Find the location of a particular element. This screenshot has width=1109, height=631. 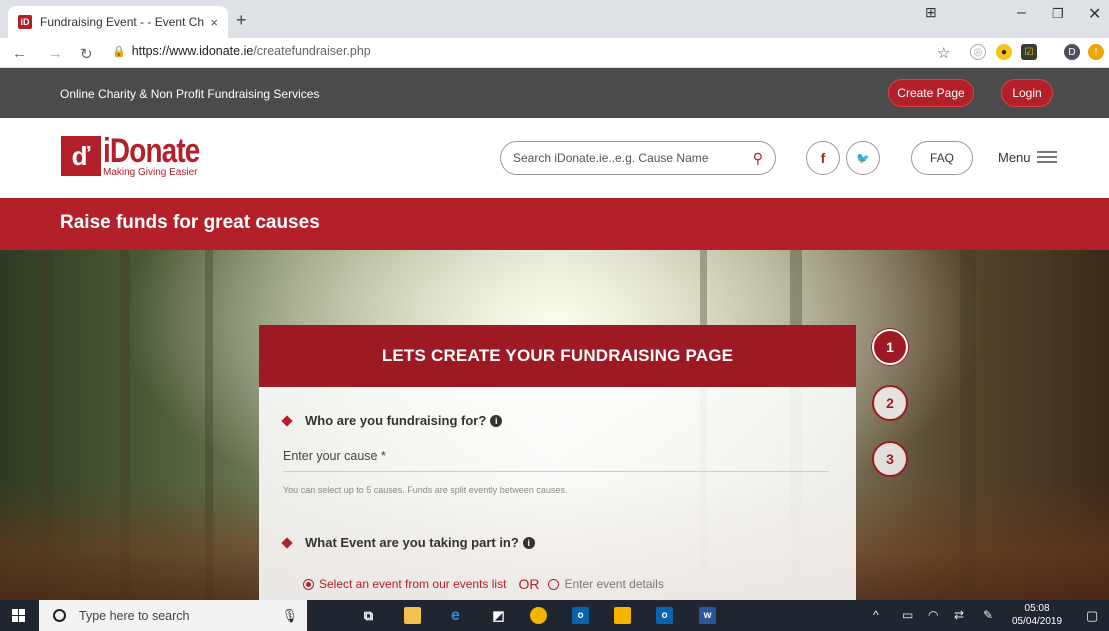

idonate-logo: ď iDonate Making Giving Easier is located at coordinates (141, 155).